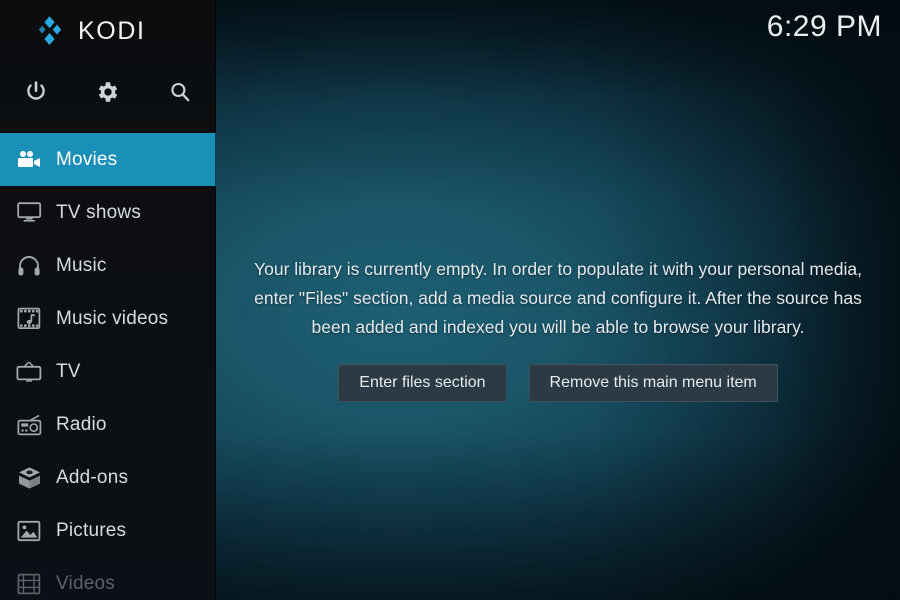  Describe the element at coordinates (92, 477) in the screenshot. I see `sidebar-item-label: Add-ons` at that location.